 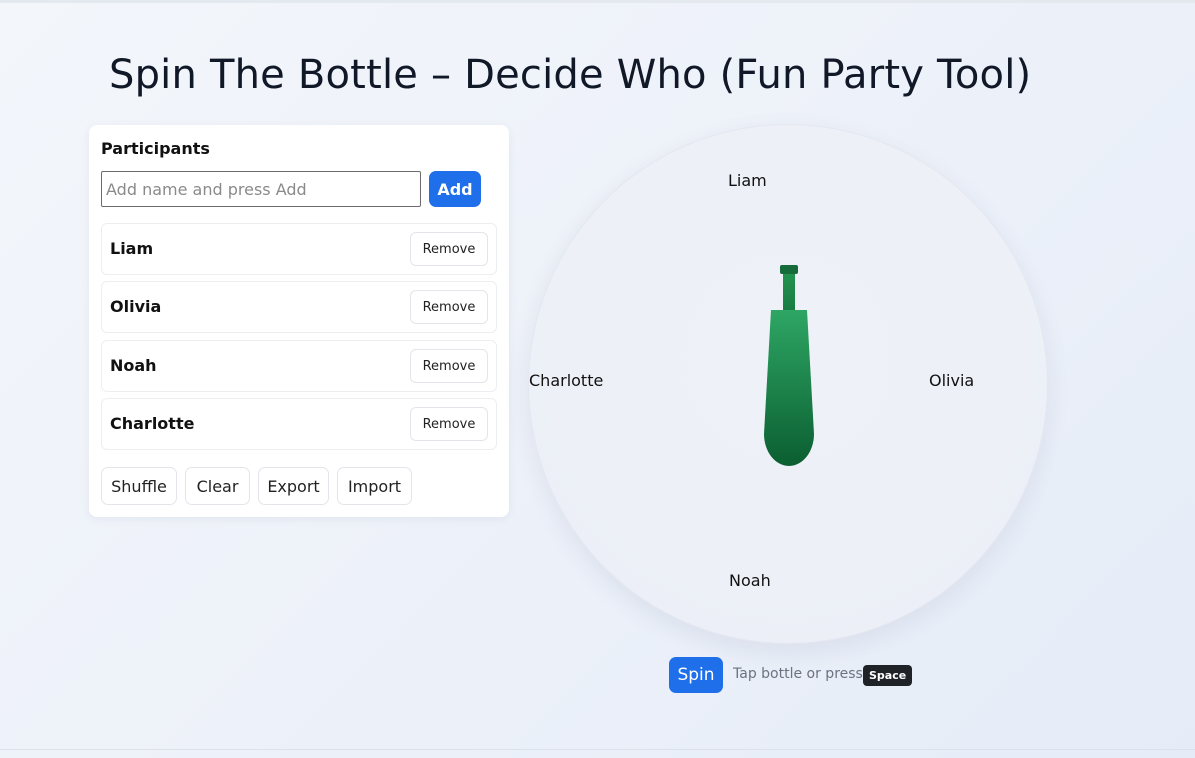 What do you see at coordinates (299, 307) in the screenshot?
I see `participant-row-olivia: Olivia Remove` at bounding box center [299, 307].